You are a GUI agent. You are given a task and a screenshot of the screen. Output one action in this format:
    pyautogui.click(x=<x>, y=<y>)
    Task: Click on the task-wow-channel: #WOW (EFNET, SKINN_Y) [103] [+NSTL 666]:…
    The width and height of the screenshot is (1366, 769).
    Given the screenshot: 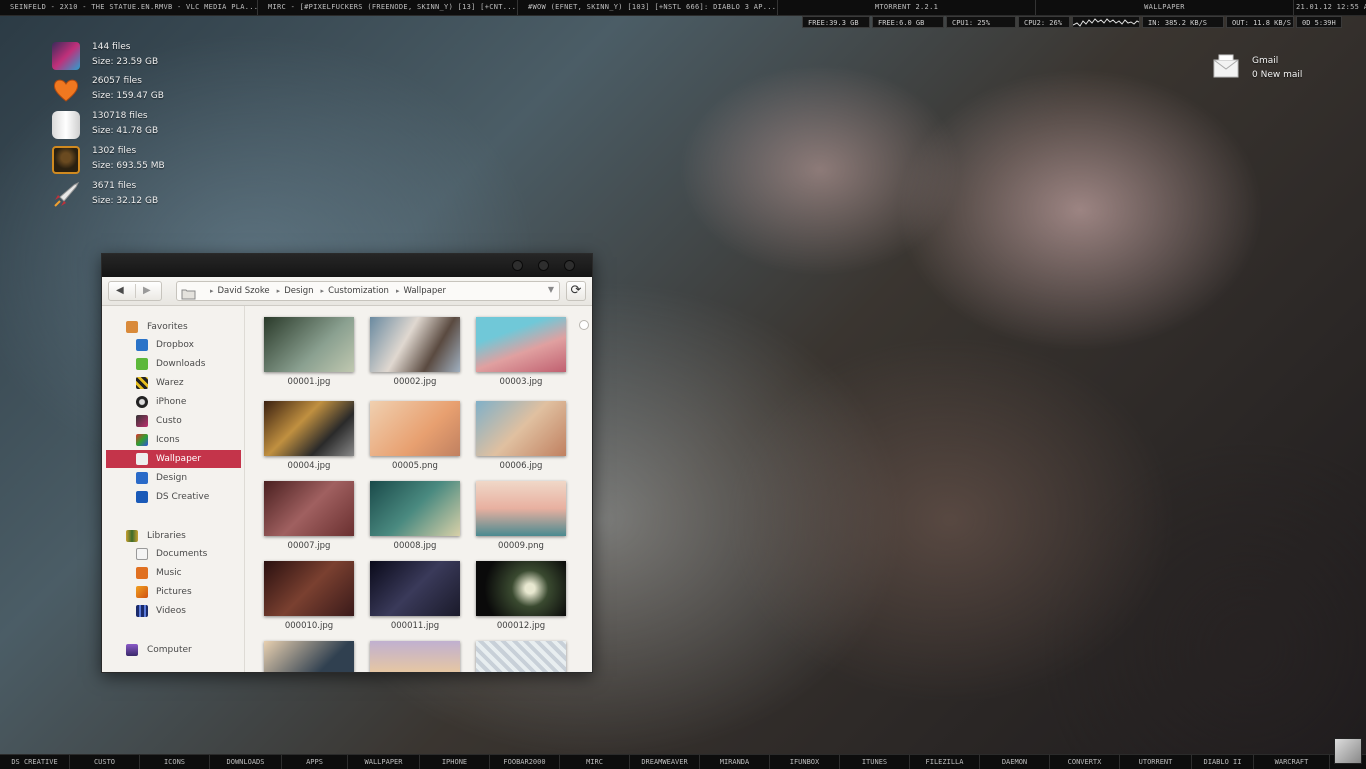 What is the action you would take?
    pyautogui.click(x=648, y=7)
    